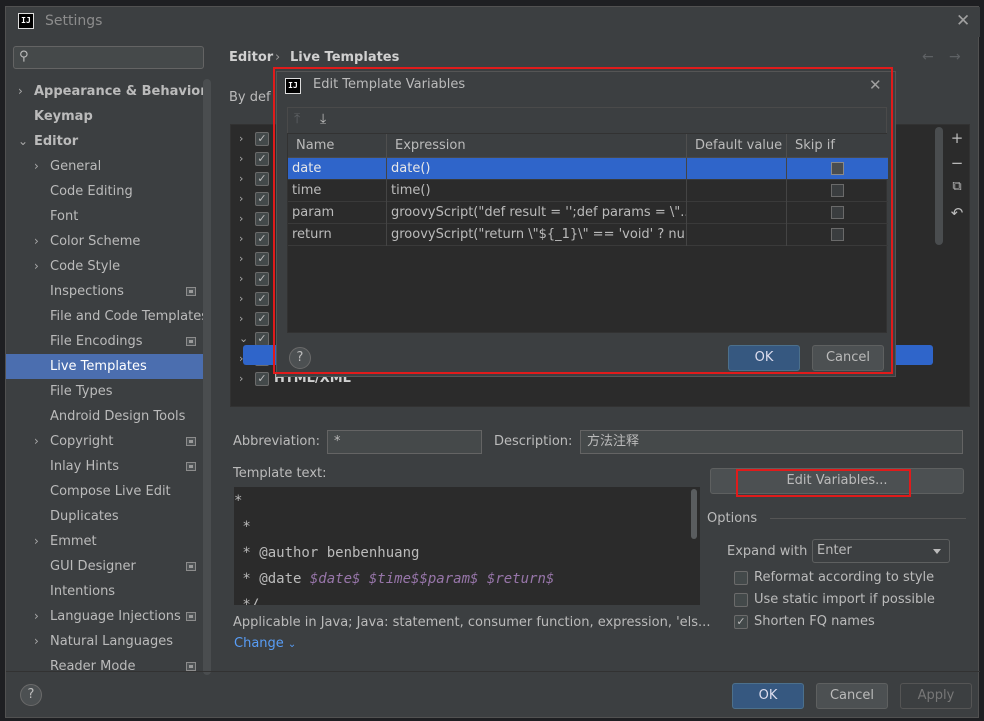 The height and width of the screenshot is (721, 984). What do you see at coordinates (259, 643) in the screenshot?
I see `change-link-label: Change` at bounding box center [259, 643].